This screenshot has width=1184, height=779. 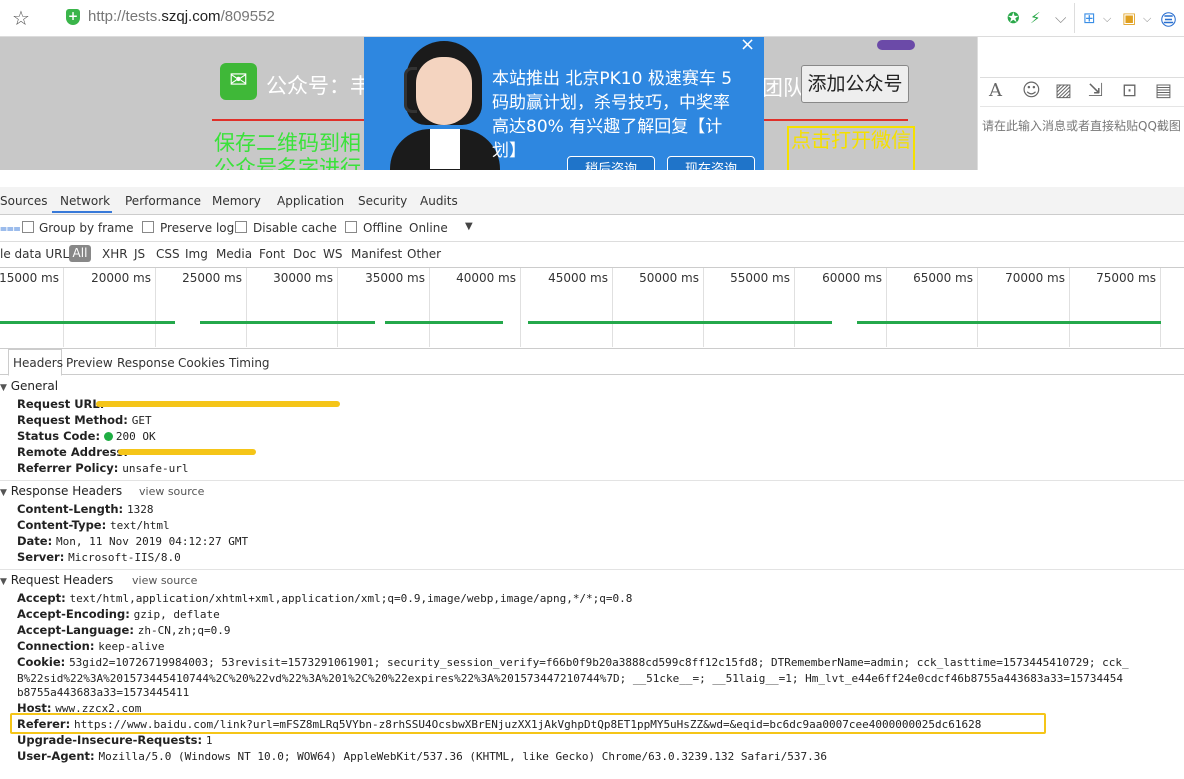 I want to click on response-view-source-link: view source, so click(x=171, y=491).